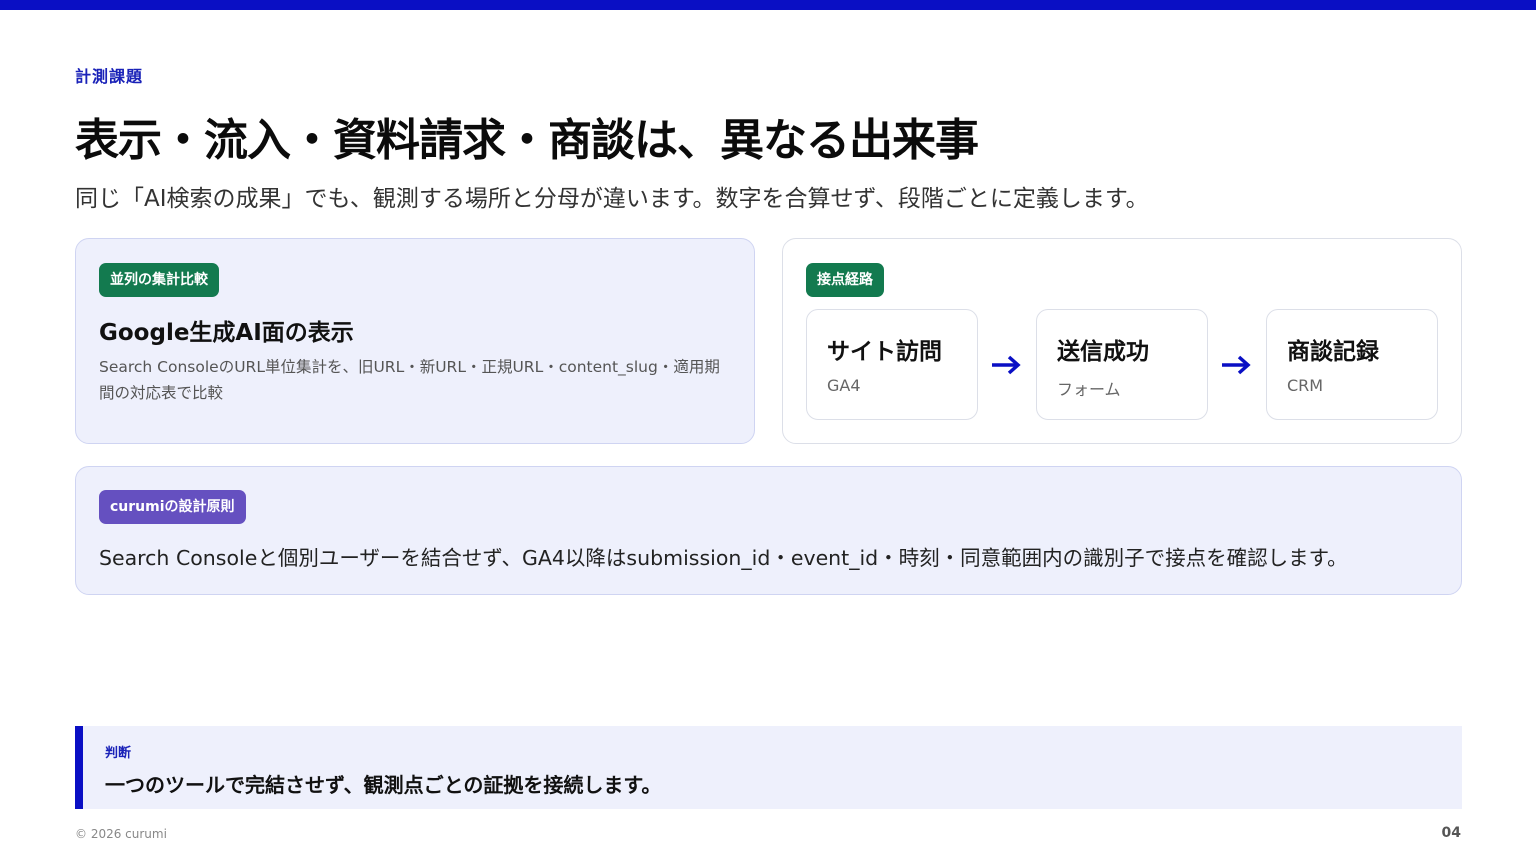  Describe the element at coordinates (768, 767) in the screenshot. I see `verdict-callout: 判断 一つのツールで完結させず、観測点ごとの証拠を接続します。` at that location.